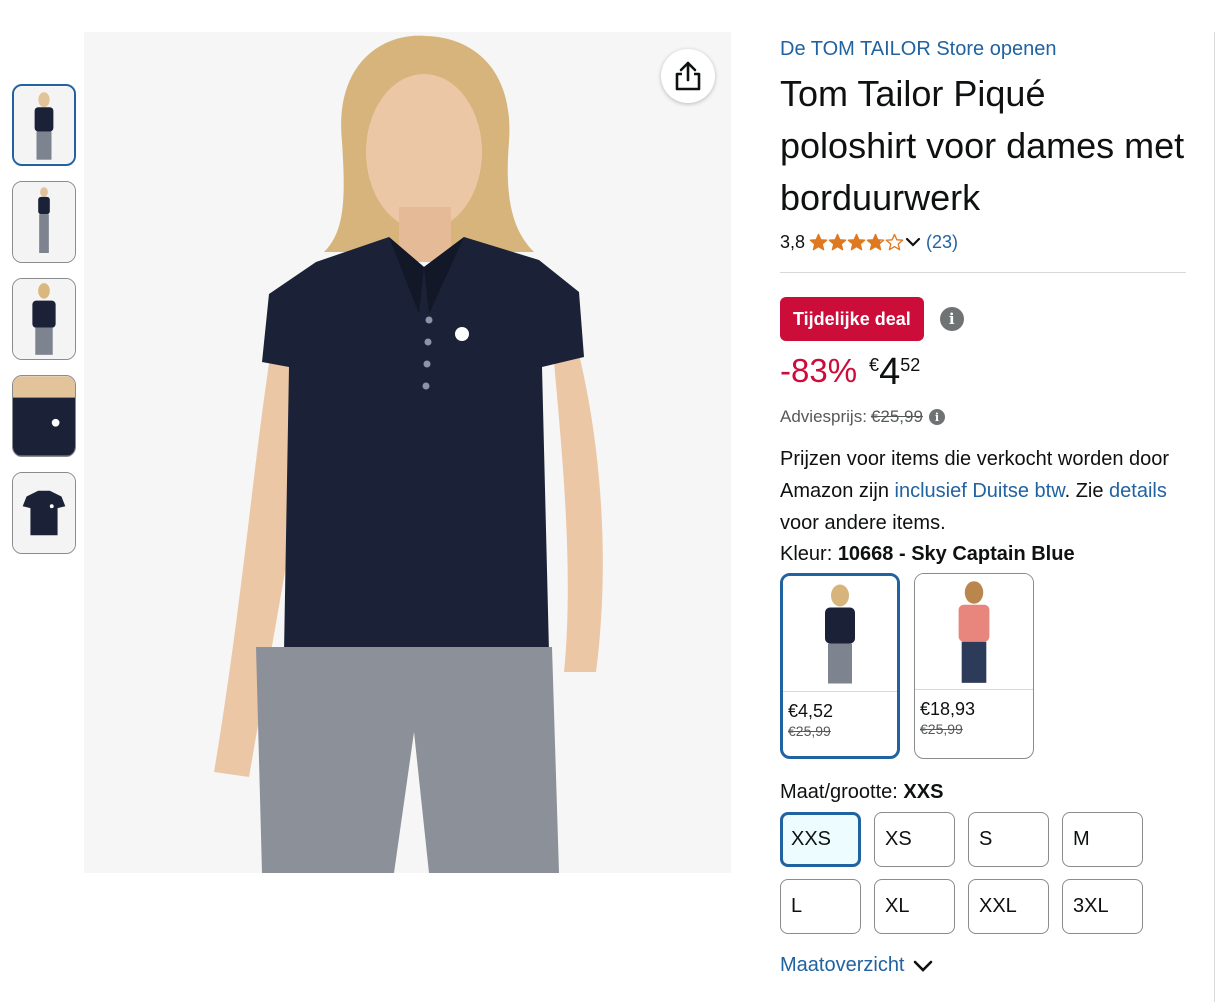  What do you see at coordinates (914, 839) in the screenshot?
I see `size-option-xs: XS` at bounding box center [914, 839].